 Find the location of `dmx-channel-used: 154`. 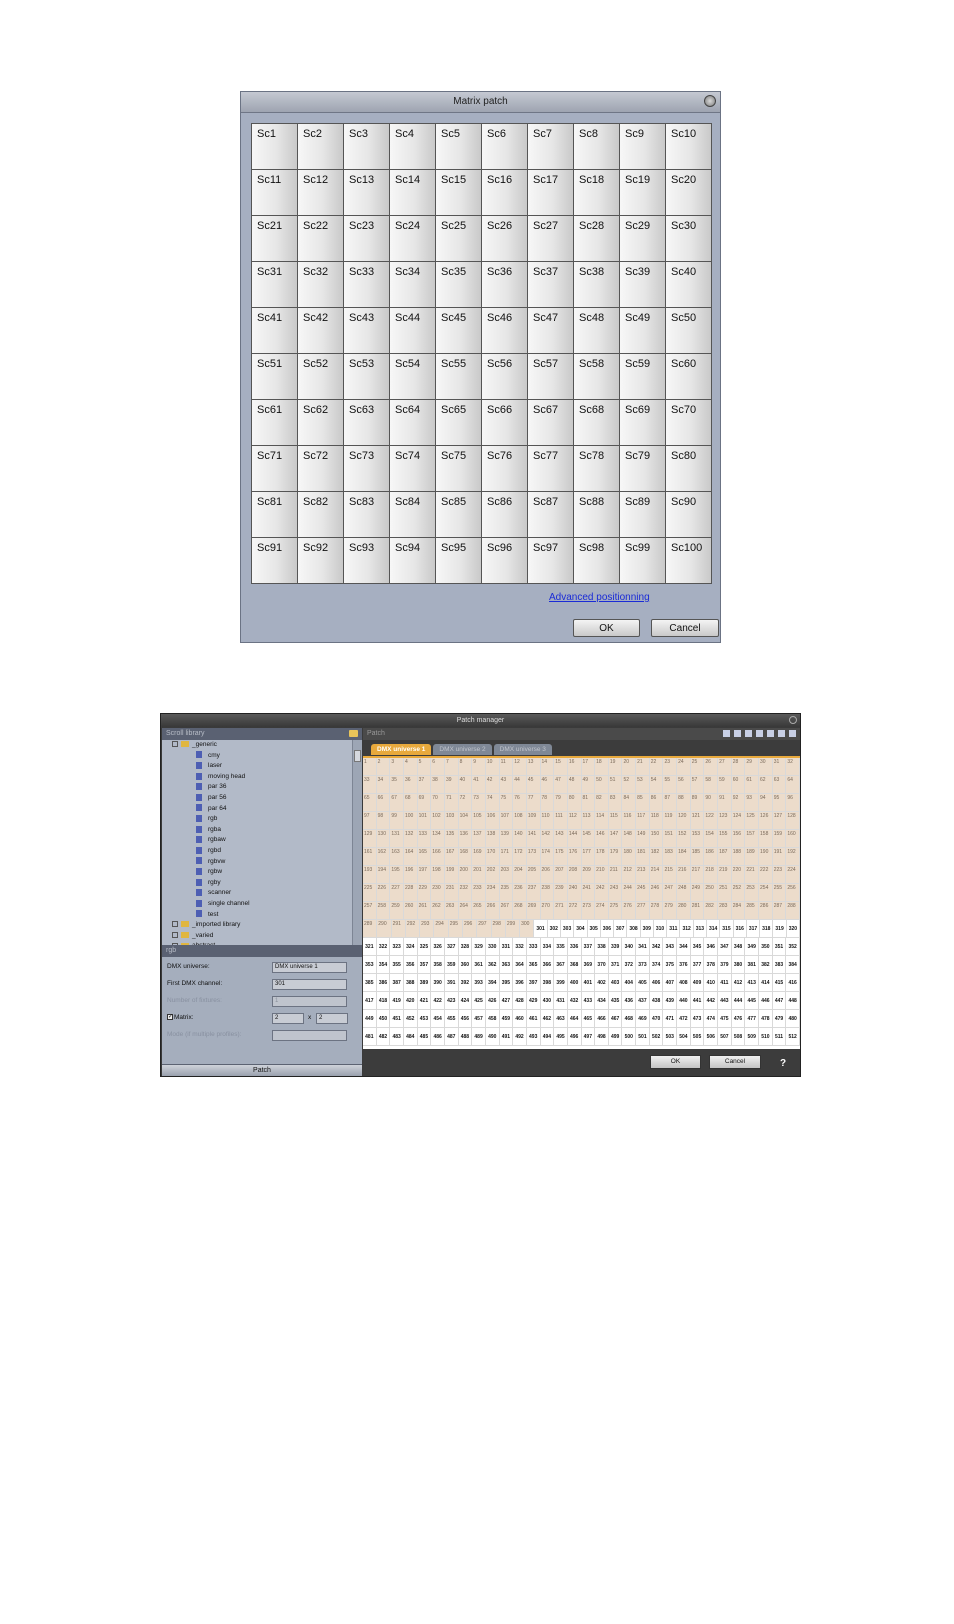

dmx-channel-used: 154 is located at coordinates (711, 839).